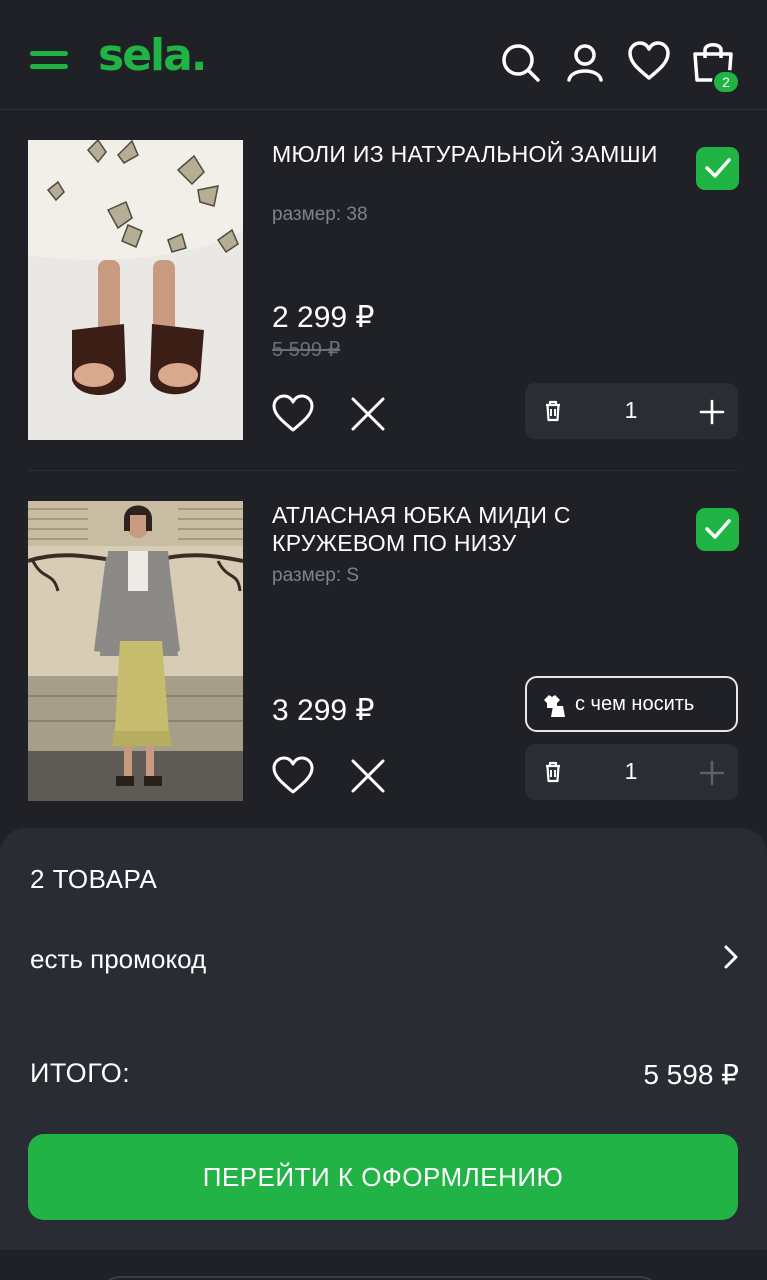  I want to click on total-value: 5 598 ₽, so click(691, 1074).